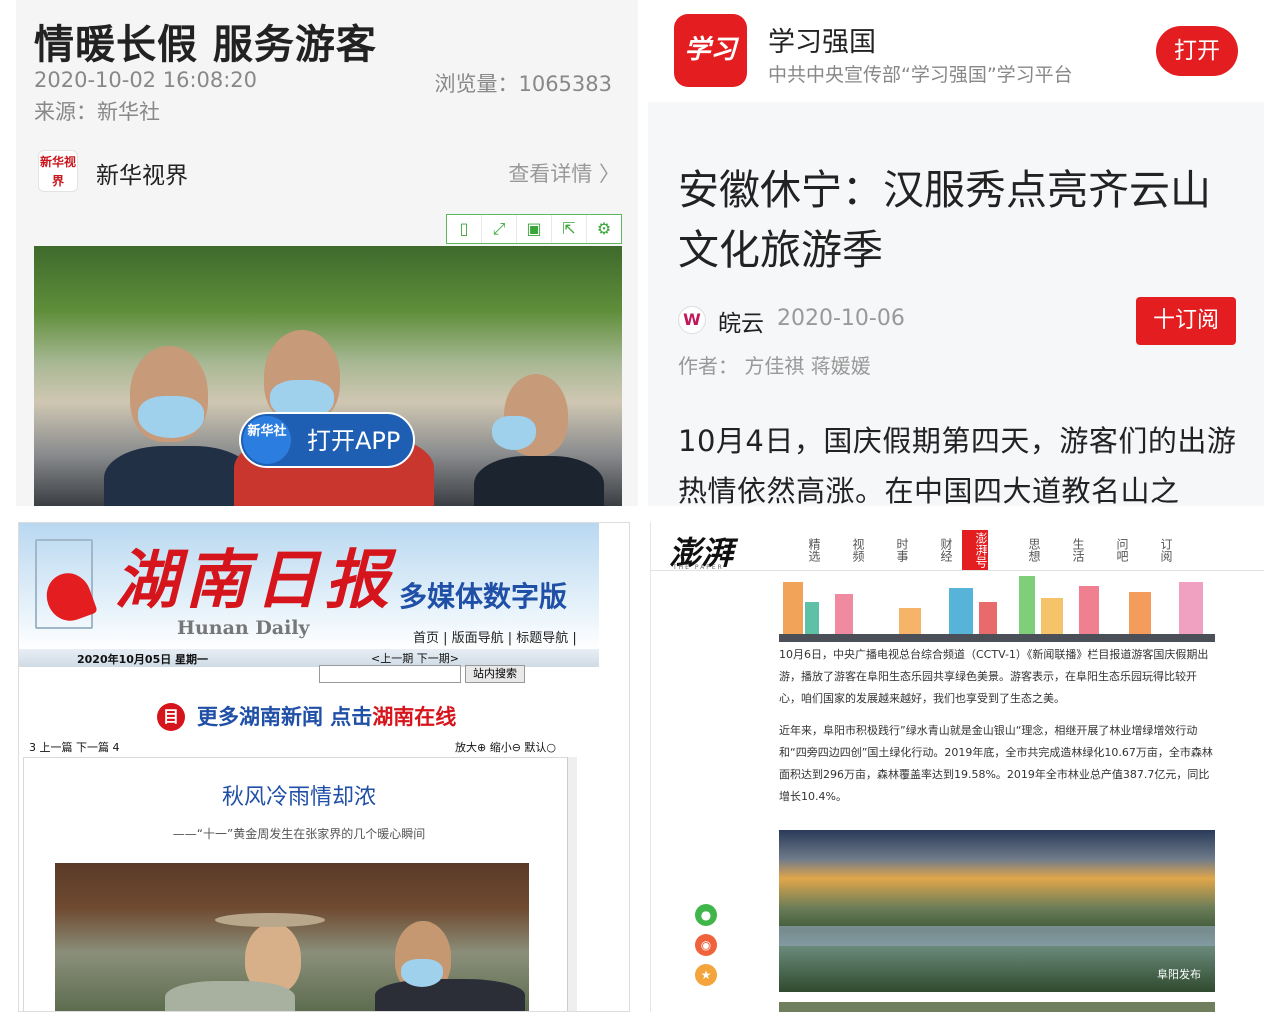 The image size is (1280, 1024). I want to click on save-icon: ▣, so click(534, 229).